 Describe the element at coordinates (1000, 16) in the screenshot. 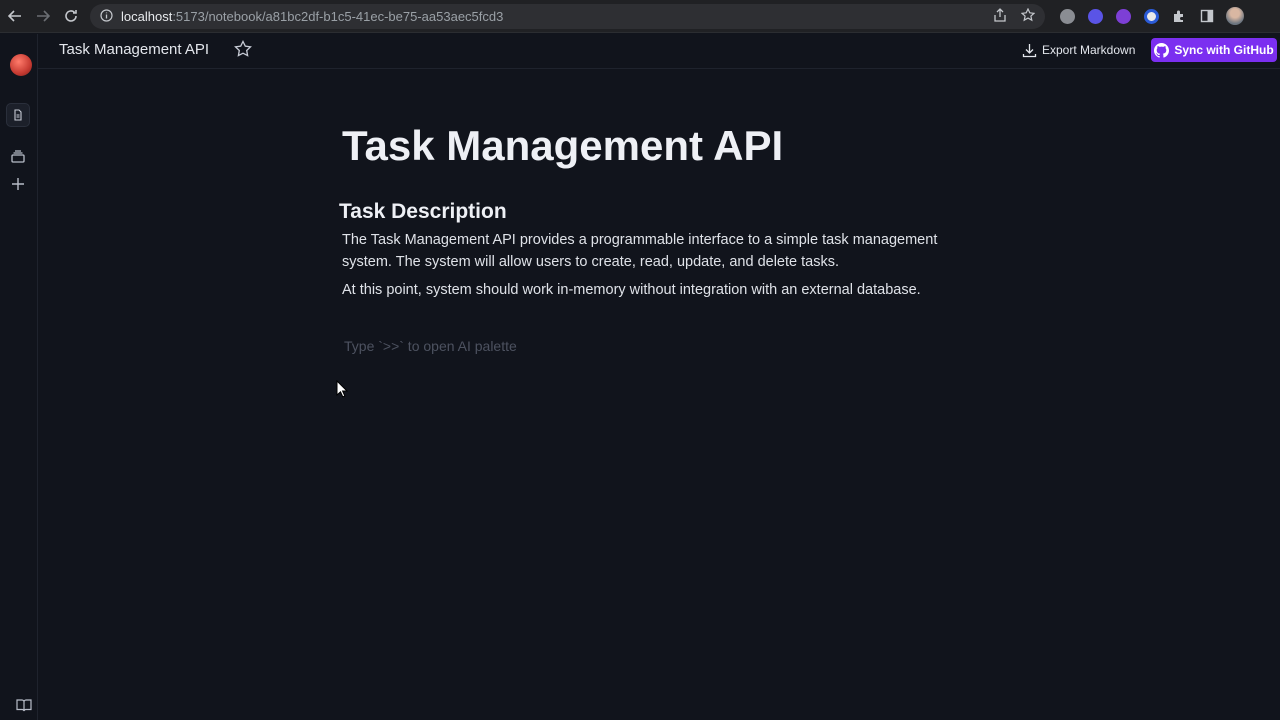

I see `share-icon` at that location.